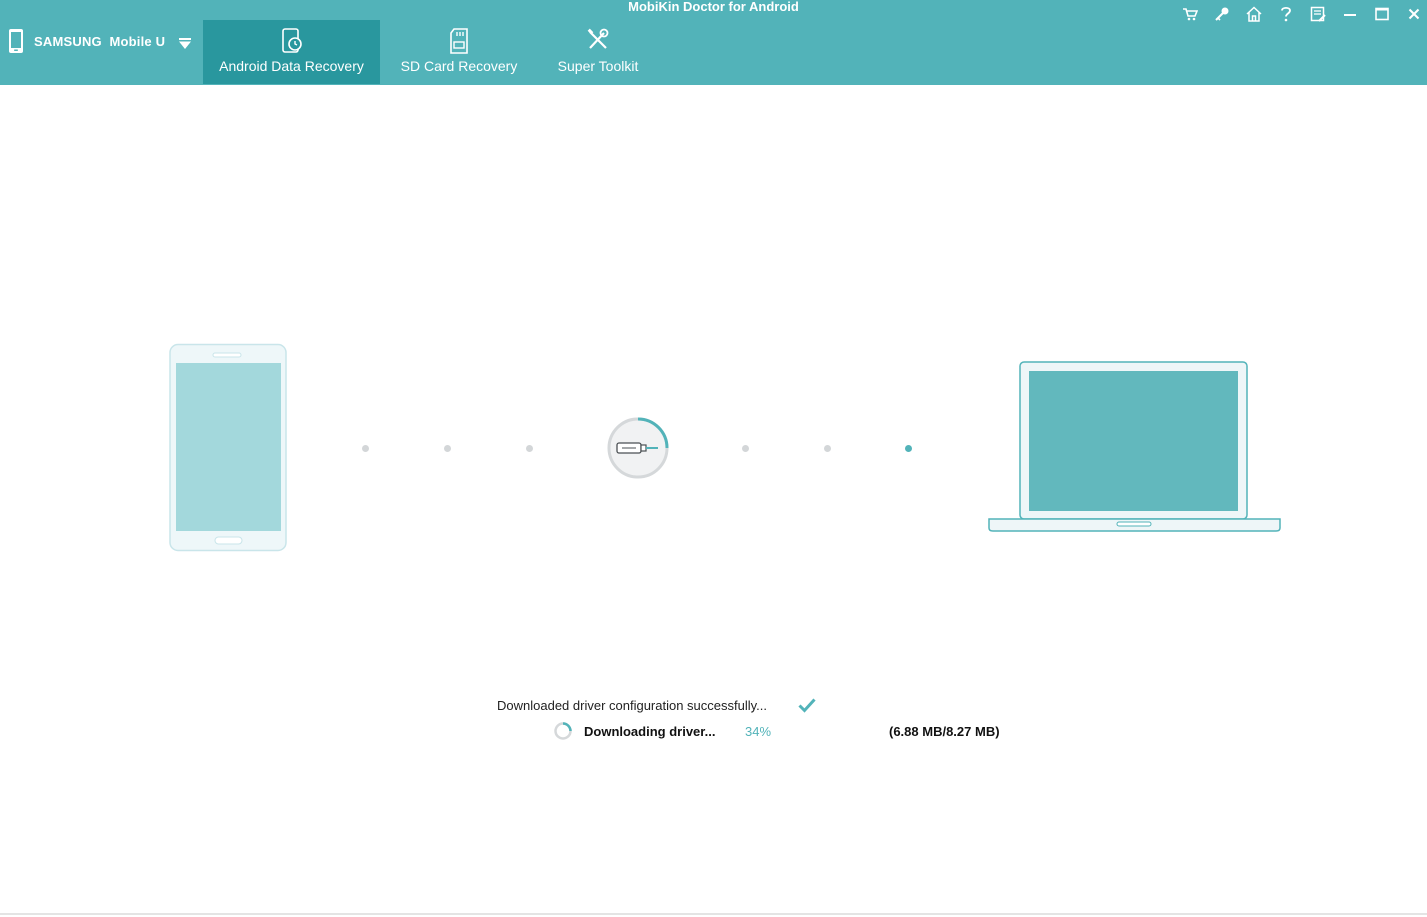 The width and height of the screenshot is (1427, 917). I want to click on device-name: SAMSUNG Mobile U, so click(100, 41).